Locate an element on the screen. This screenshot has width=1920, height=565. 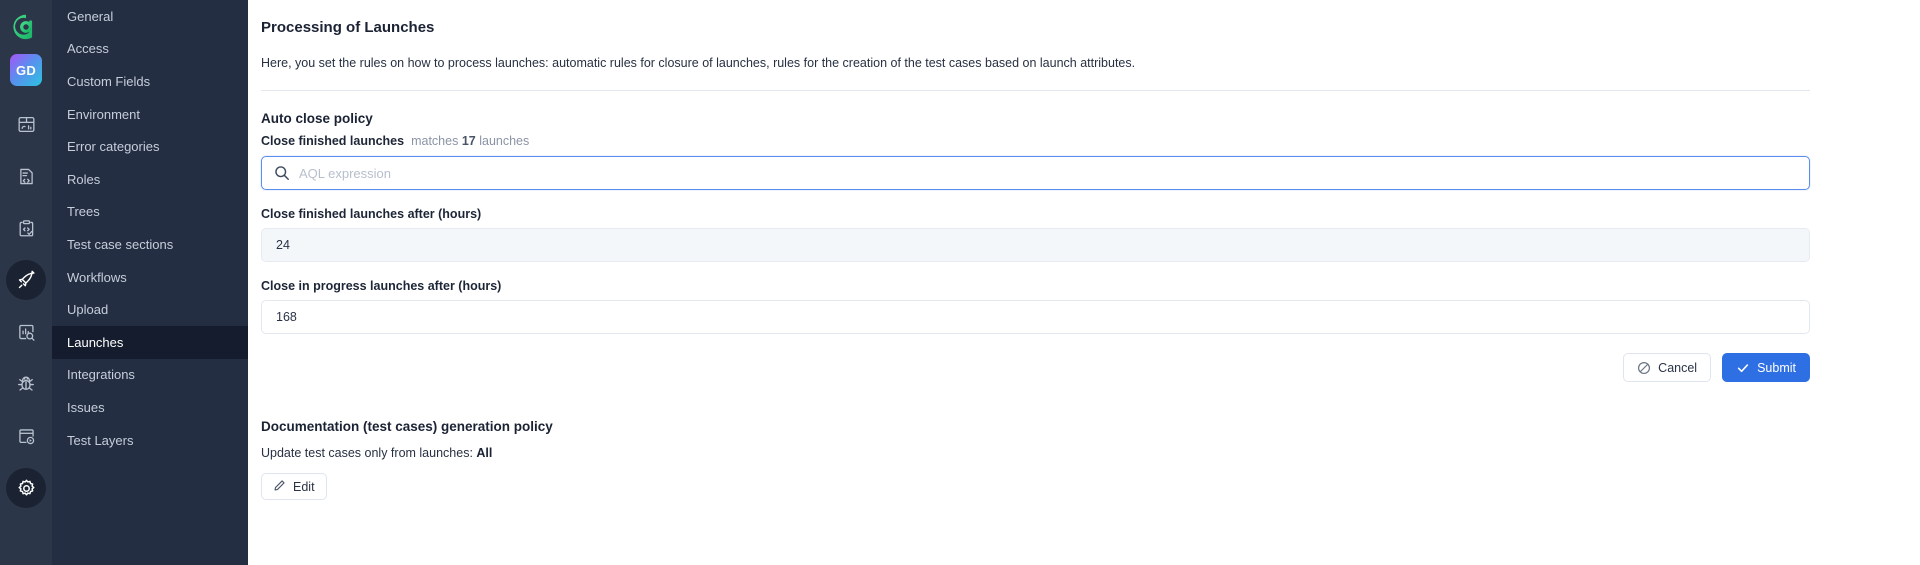
matches-suffix: launches is located at coordinates (504, 141).